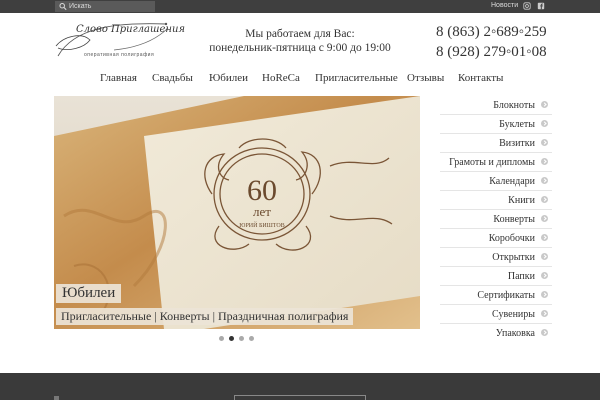 The image size is (600, 400). I want to click on sidebar-item-boxes: Коробочки, so click(496, 238).